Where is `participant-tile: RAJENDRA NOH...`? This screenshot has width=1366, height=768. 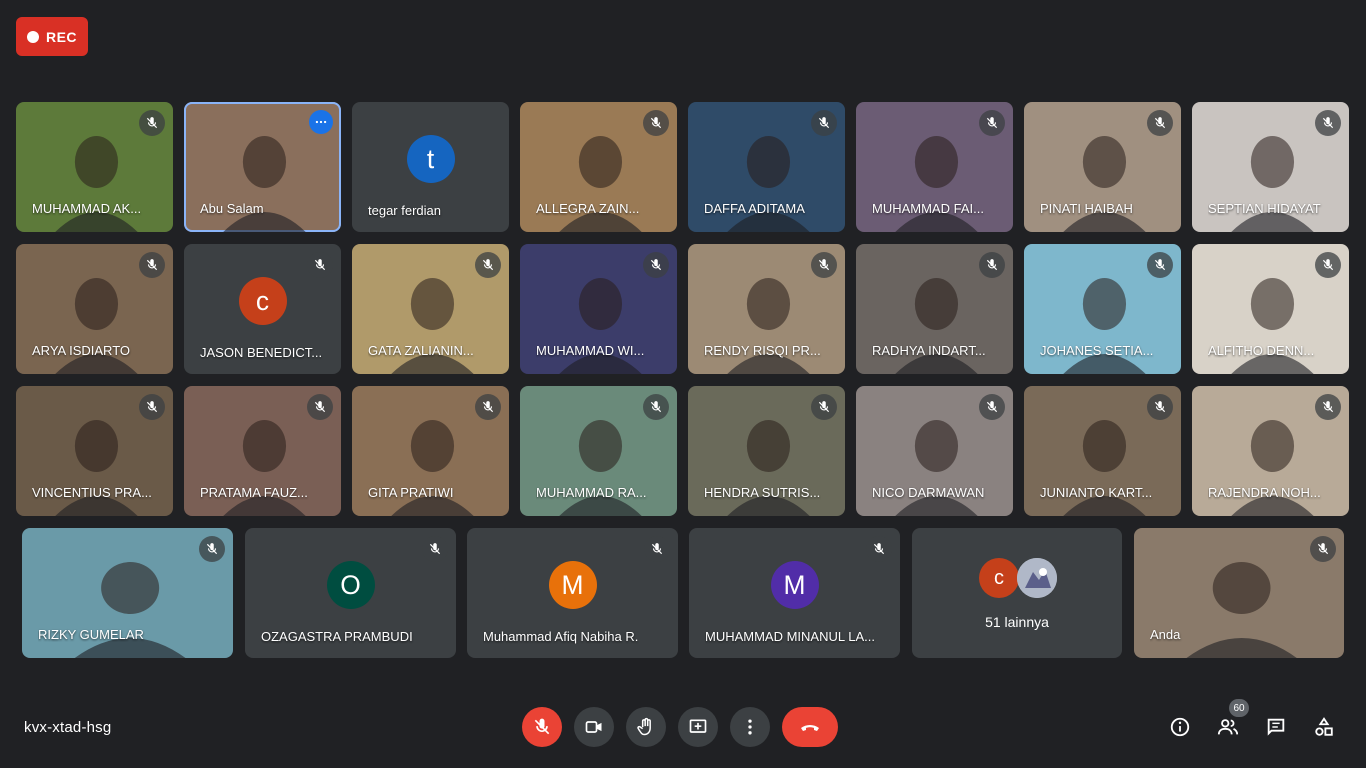 participant-tile: RAJENDRA NOH... is located at coordinates (1270, 451).